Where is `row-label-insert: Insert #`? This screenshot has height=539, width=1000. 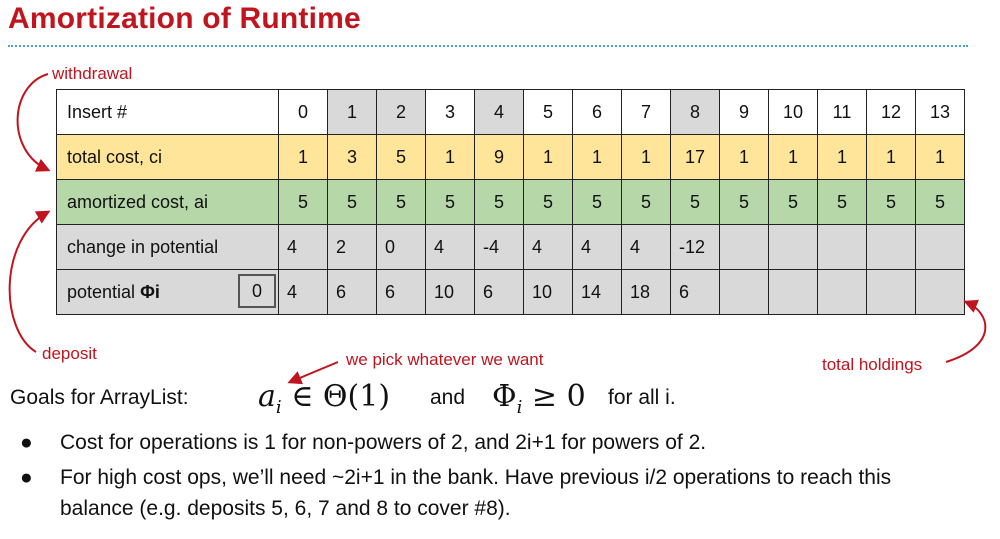 row-label-insert: Insert # is located at coordinates (167, 112).